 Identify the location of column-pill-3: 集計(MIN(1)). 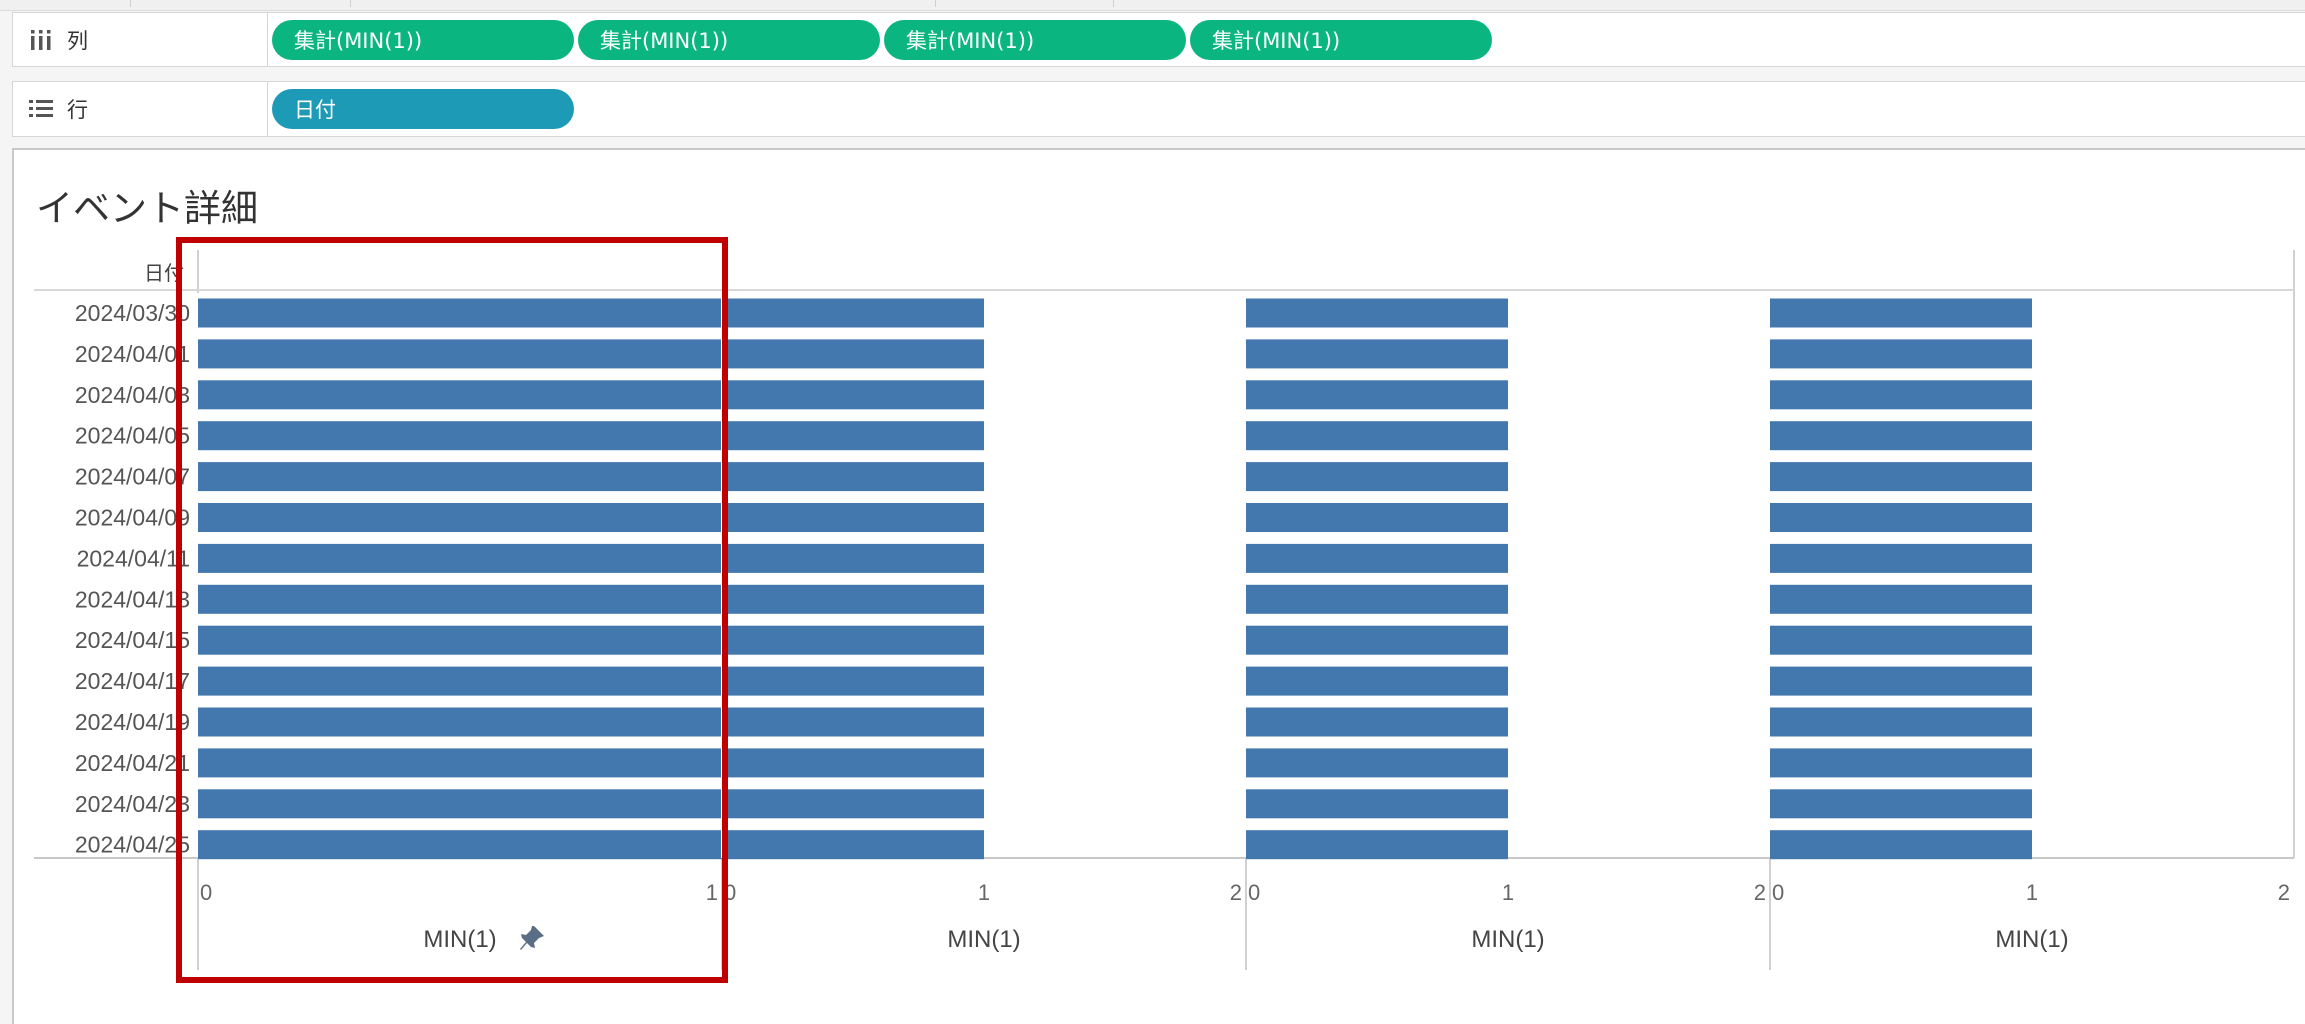
(1035, 40).